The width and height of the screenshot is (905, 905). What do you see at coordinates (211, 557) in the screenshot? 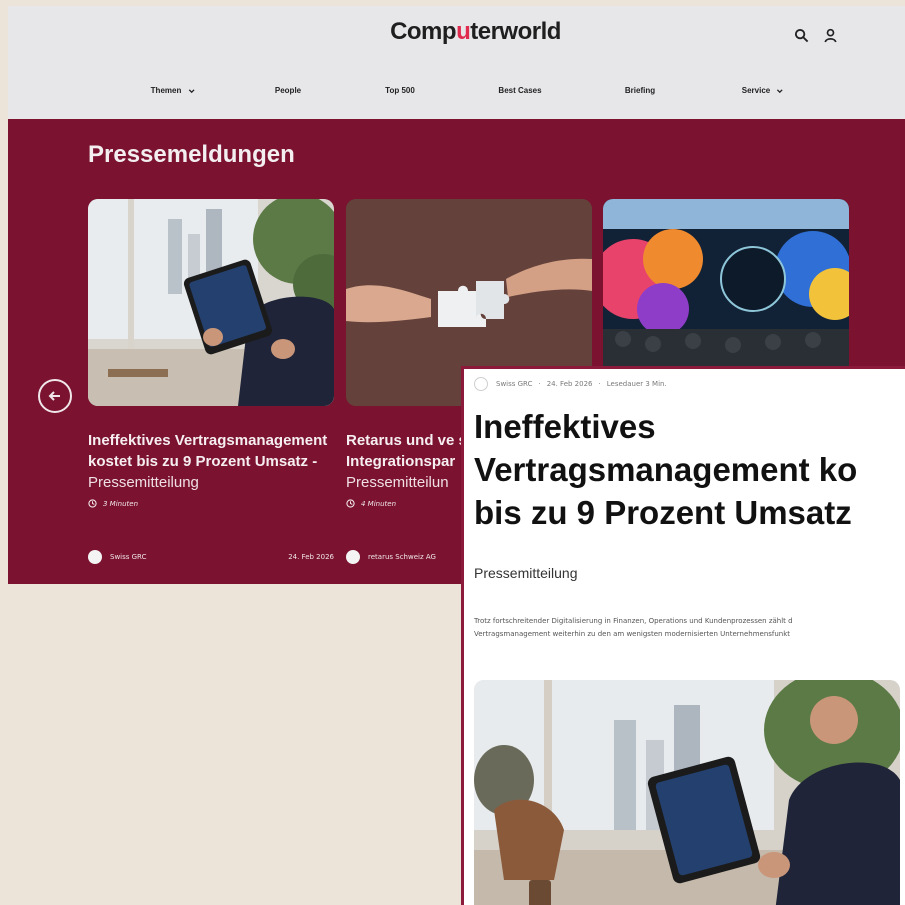
I see `card-footer: Swiss GRC 24. Feb 2026` at bounding box center [211, 557].